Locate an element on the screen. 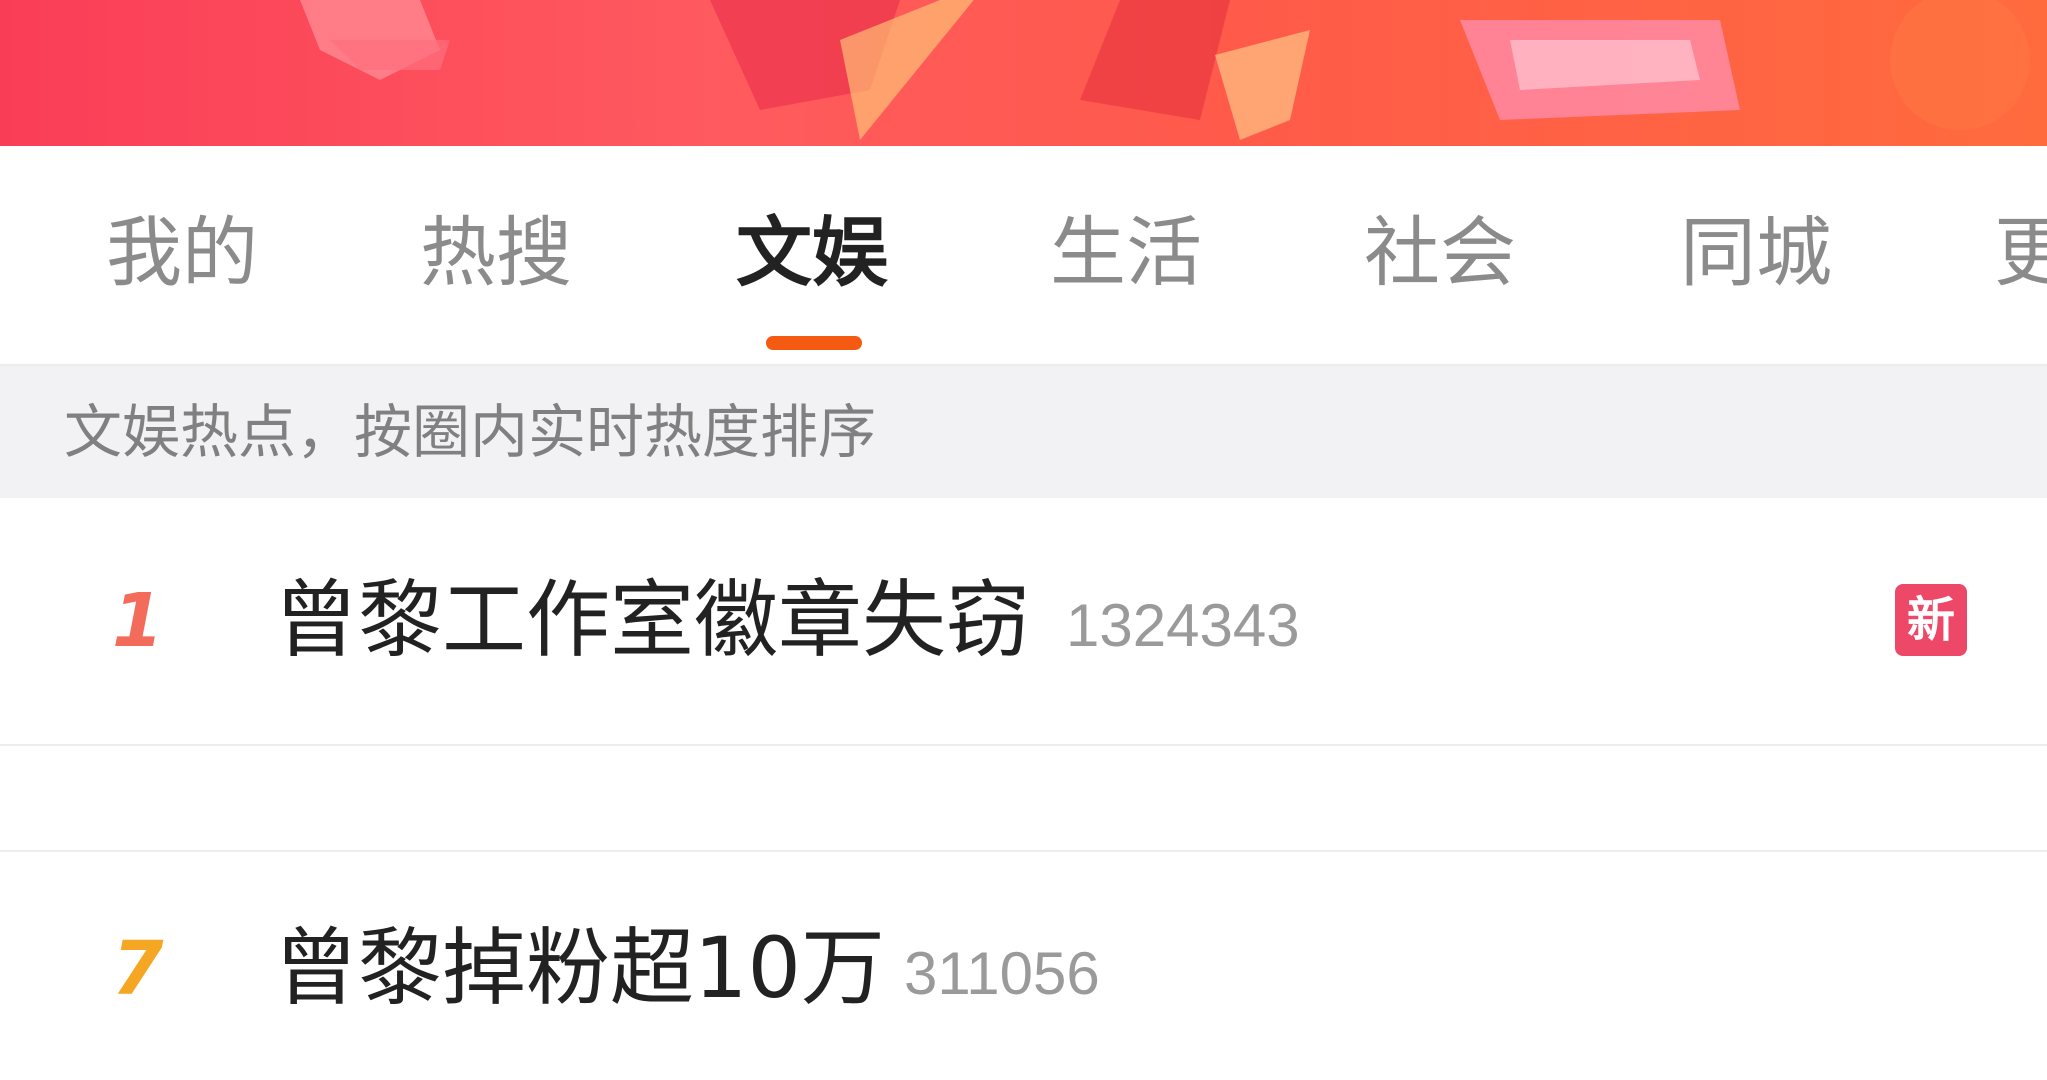  tab-entertainment: 文娱 is located at coordinates (812, 253).